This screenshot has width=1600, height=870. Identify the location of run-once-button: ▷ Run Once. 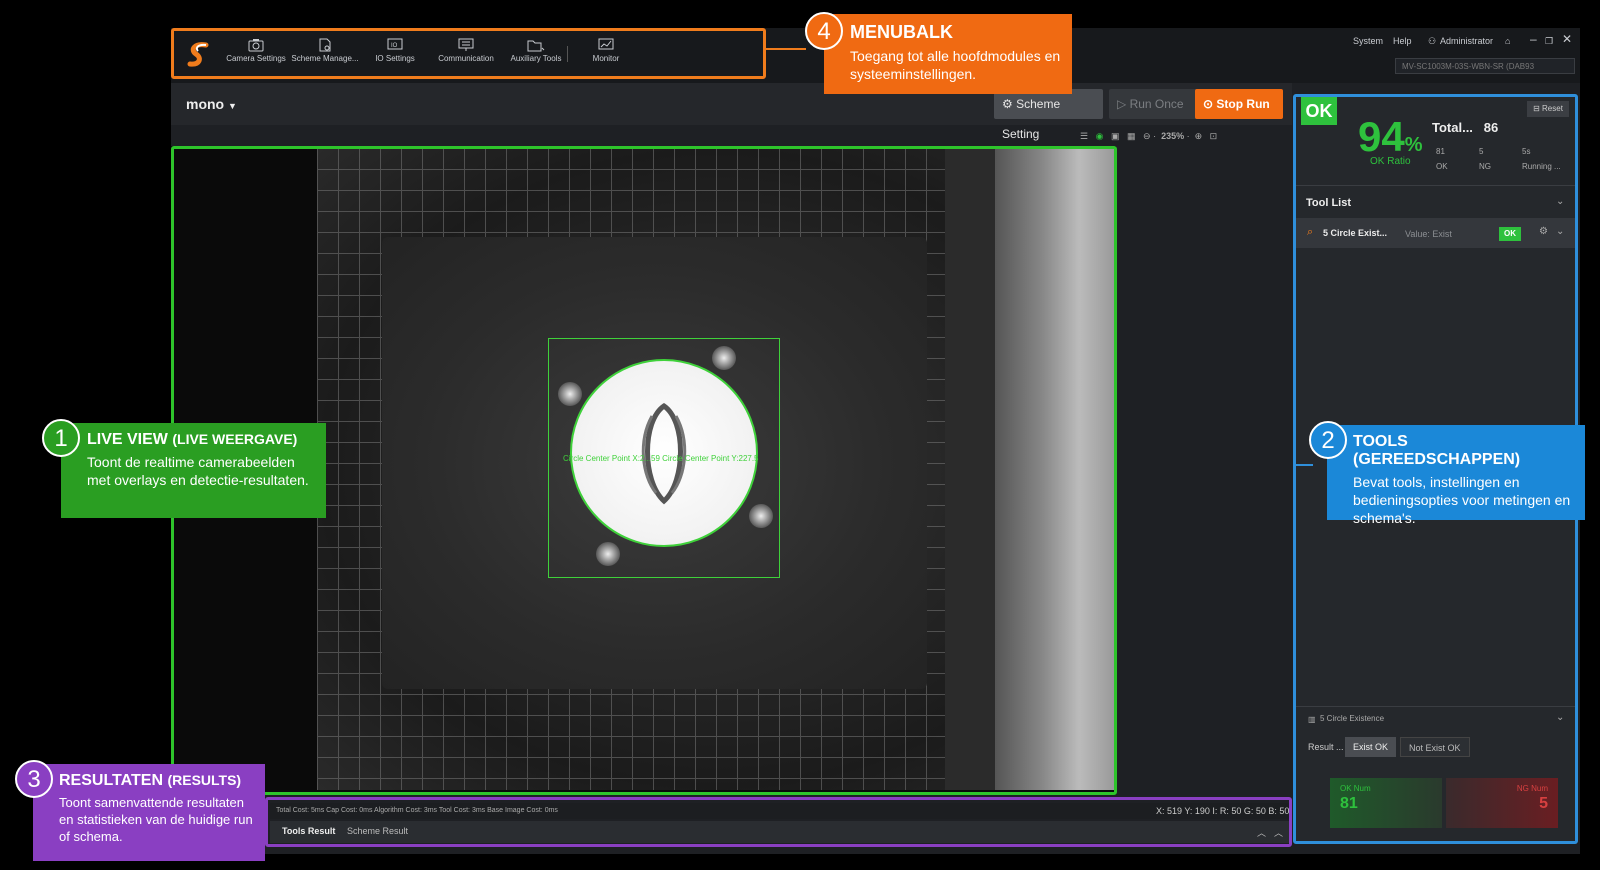
(1155, 104).